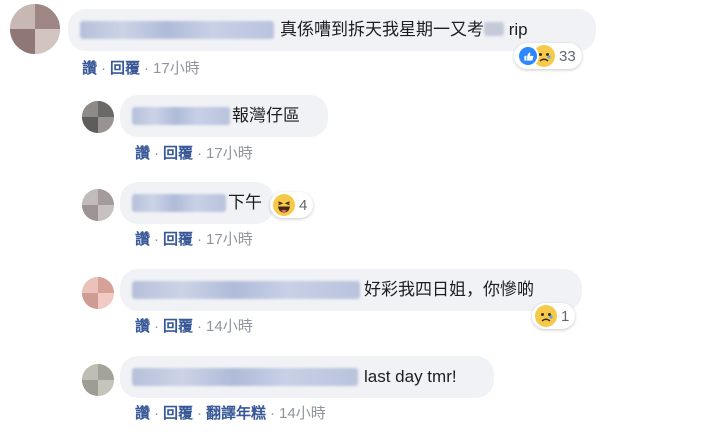 This screenshot has width=704, height=432. Describe the element at coordinates (546, 316) in the screenshot. I see `sad-icon` at that location.